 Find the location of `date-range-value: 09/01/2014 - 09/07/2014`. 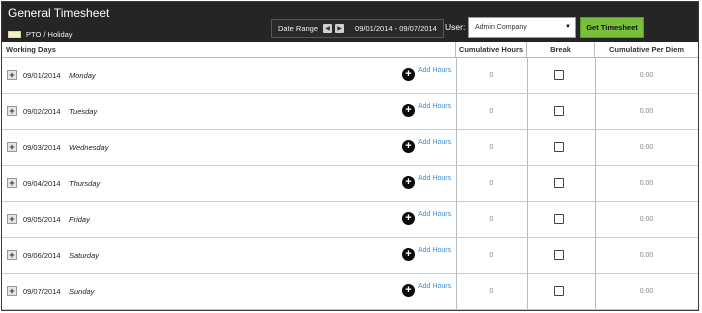

date-range-value: 09/01/2014 - 09/07/2014 is located at coordinates (396, 28).